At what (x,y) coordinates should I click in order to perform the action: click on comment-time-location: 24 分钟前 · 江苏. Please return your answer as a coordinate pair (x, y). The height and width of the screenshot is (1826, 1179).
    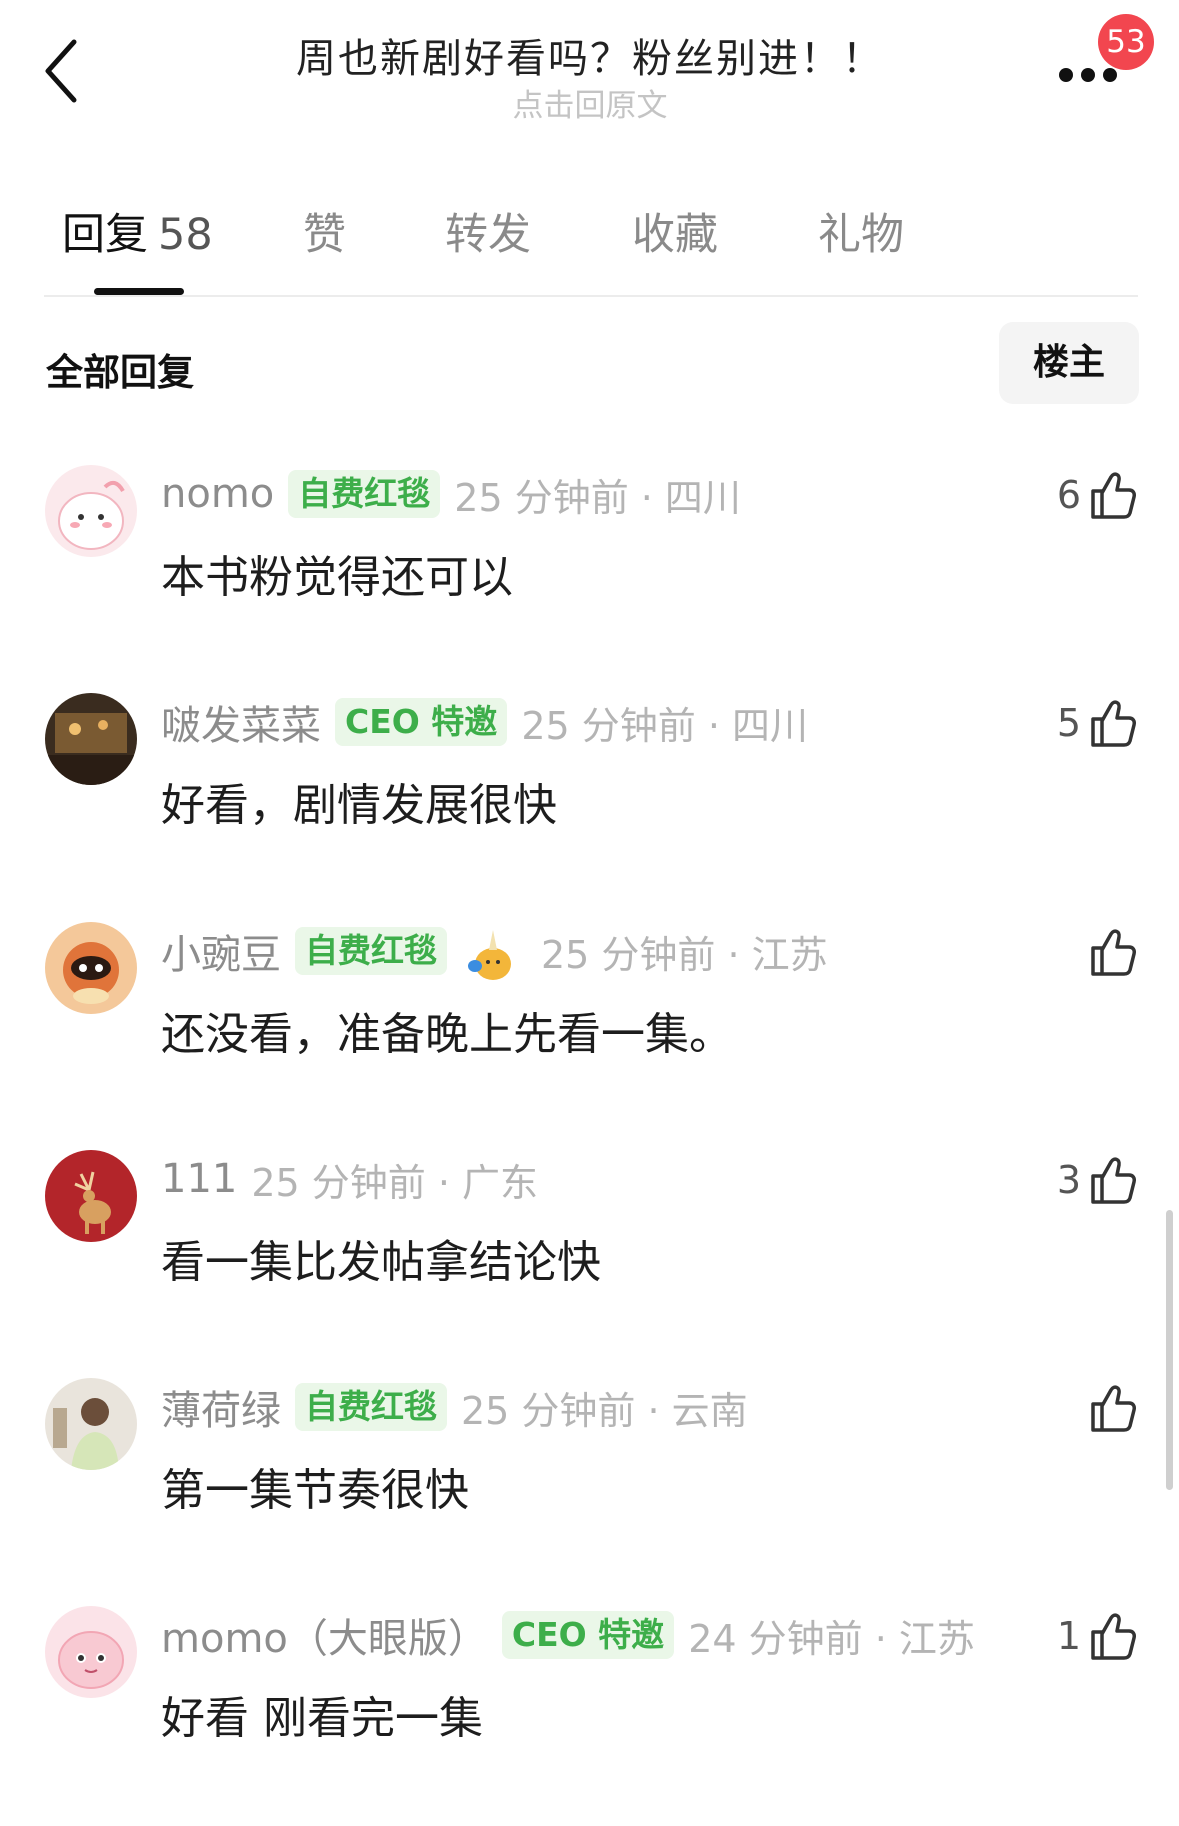
    Looking at the image, I should click on (831, 1638).